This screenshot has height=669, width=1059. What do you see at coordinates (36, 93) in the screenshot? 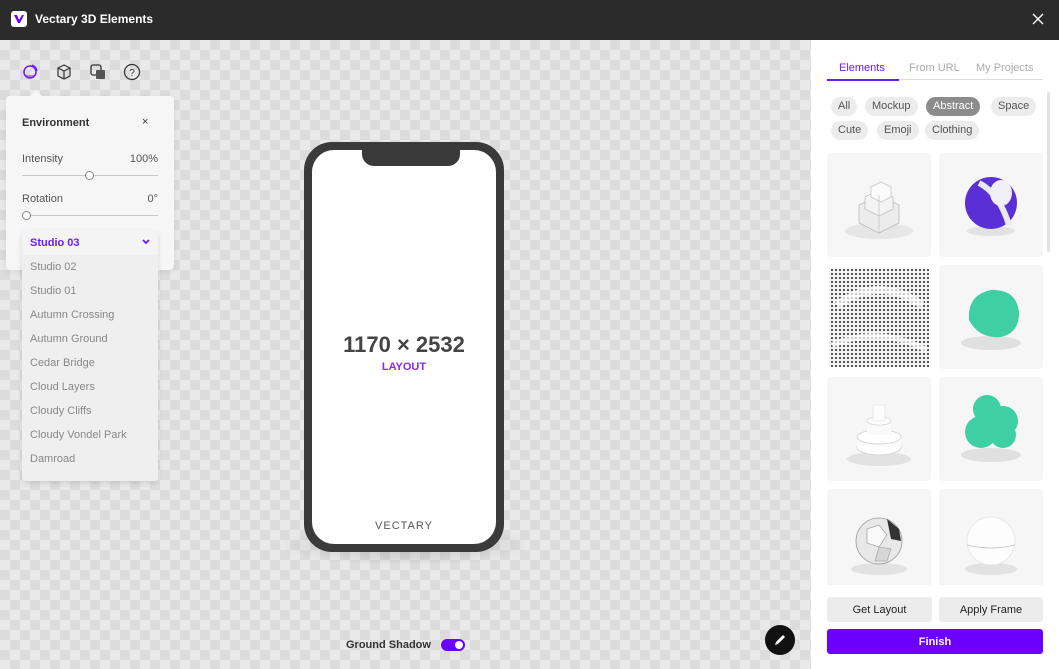
I see `panel-pointer` at bounding box center [36, 93].